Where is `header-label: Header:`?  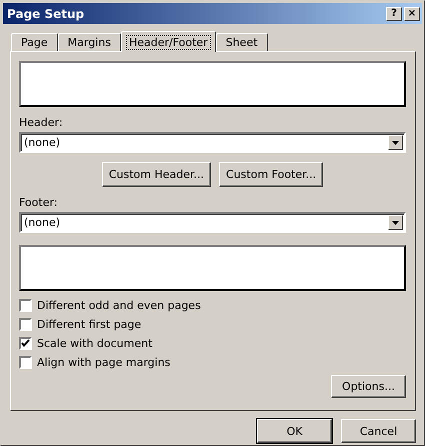 header-label: Header: is located at coordinates (41, 123).